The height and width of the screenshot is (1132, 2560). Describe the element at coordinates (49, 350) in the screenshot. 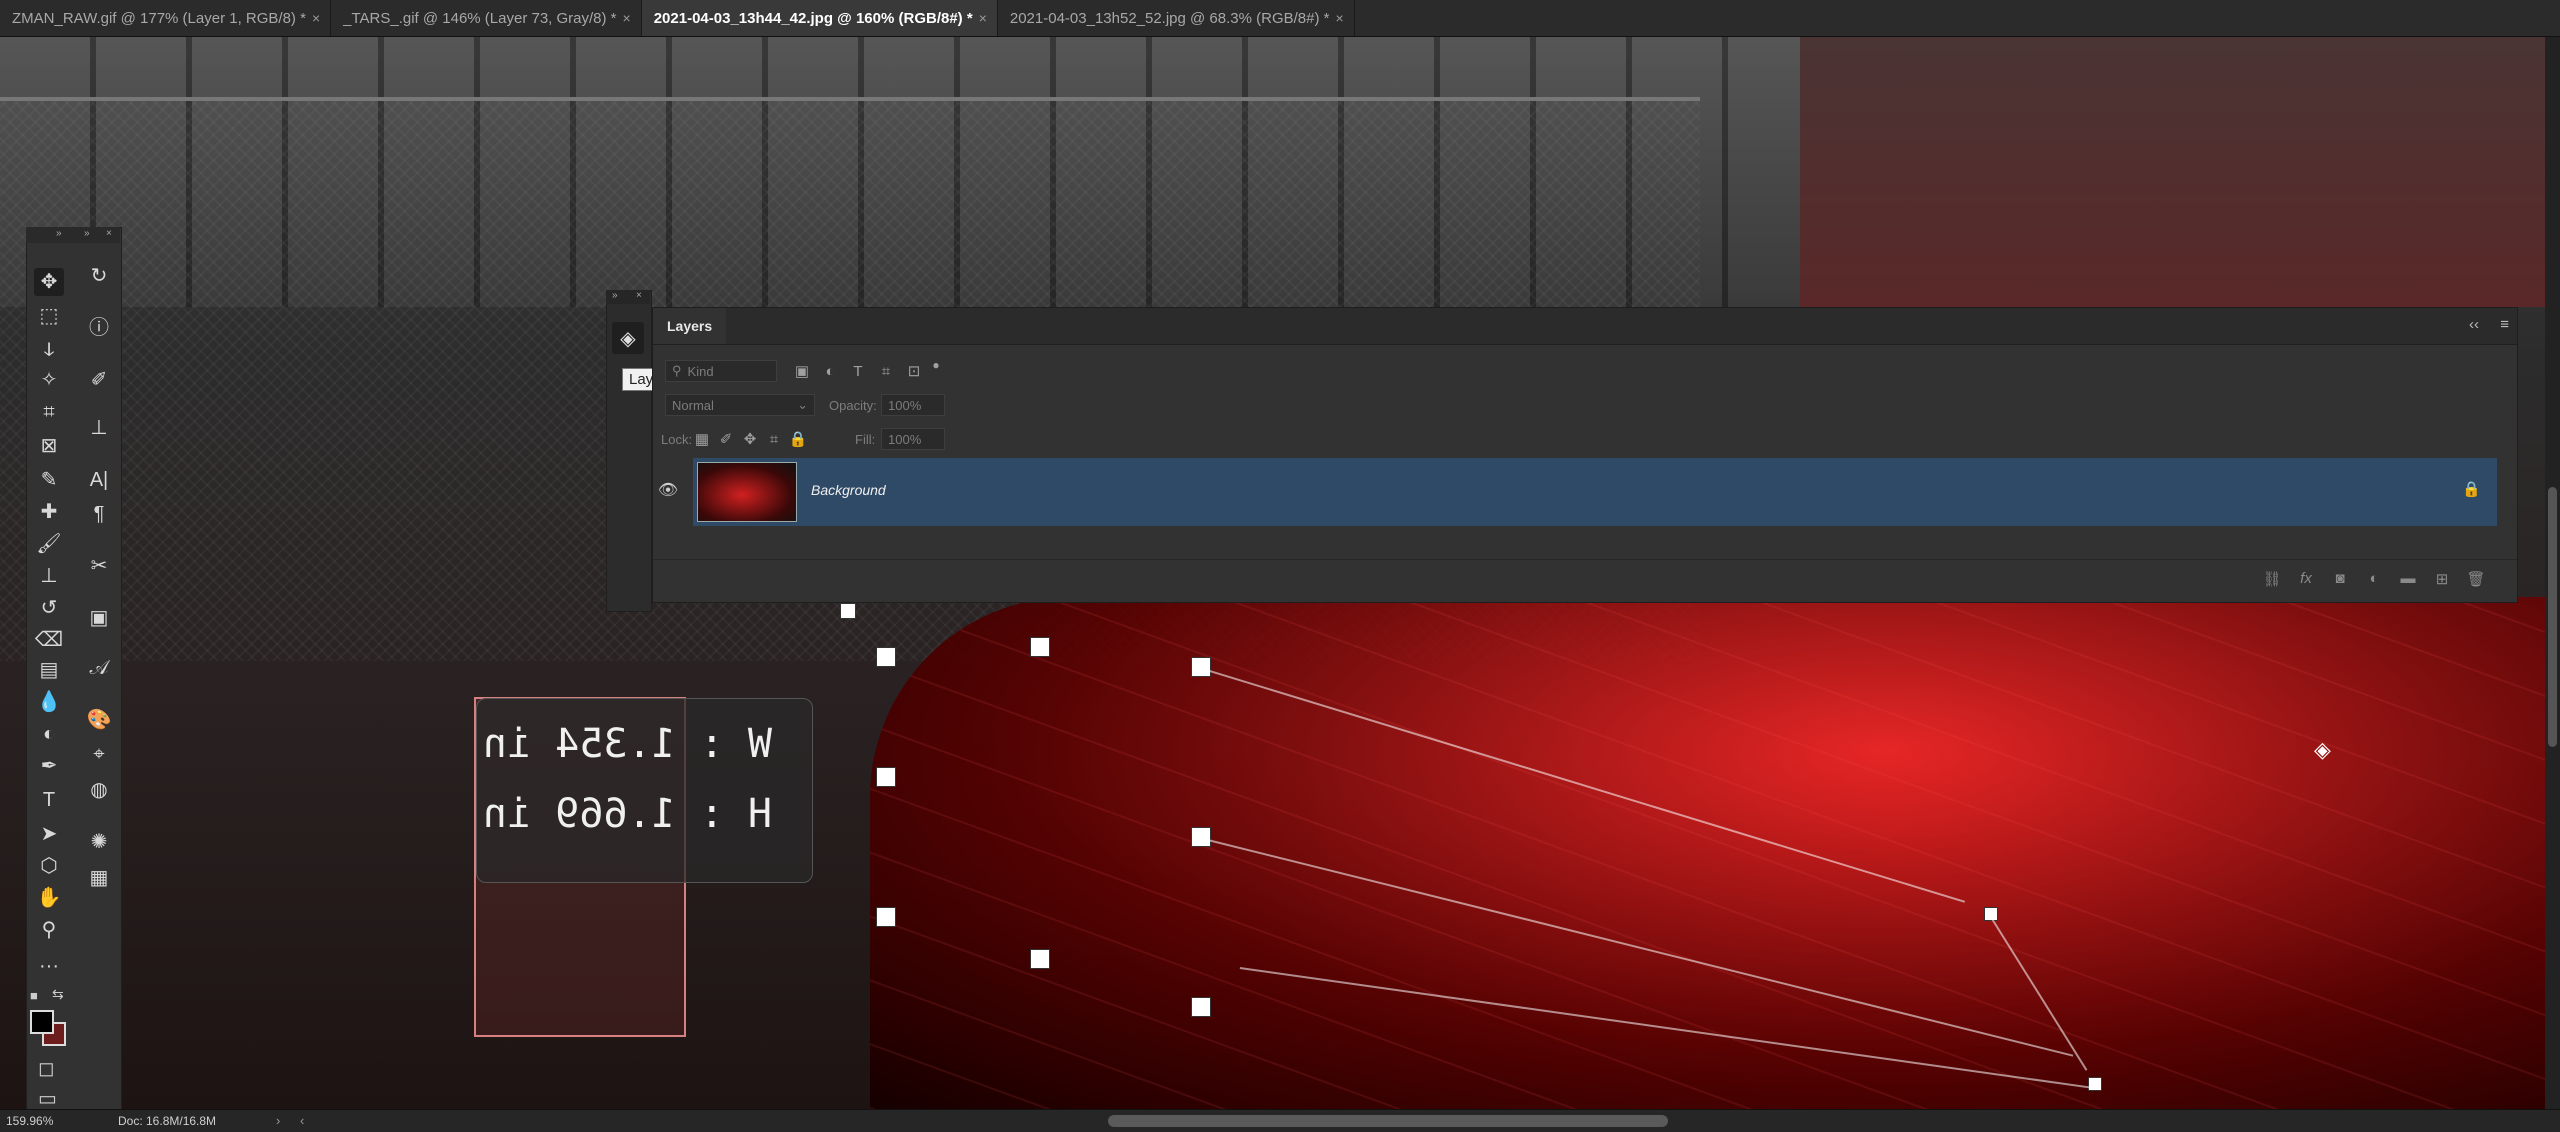

I see `lasso-tool-icon: ↆ` at that location.